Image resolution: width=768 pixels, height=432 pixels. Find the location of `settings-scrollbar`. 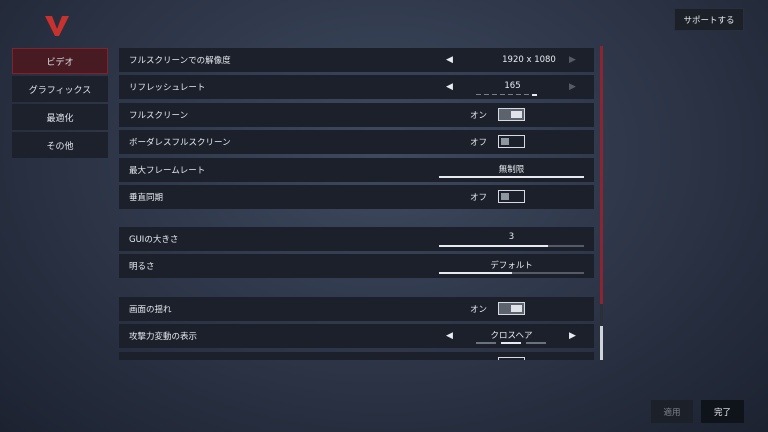

settings-scrollbar is located at coordinates (601, 203).